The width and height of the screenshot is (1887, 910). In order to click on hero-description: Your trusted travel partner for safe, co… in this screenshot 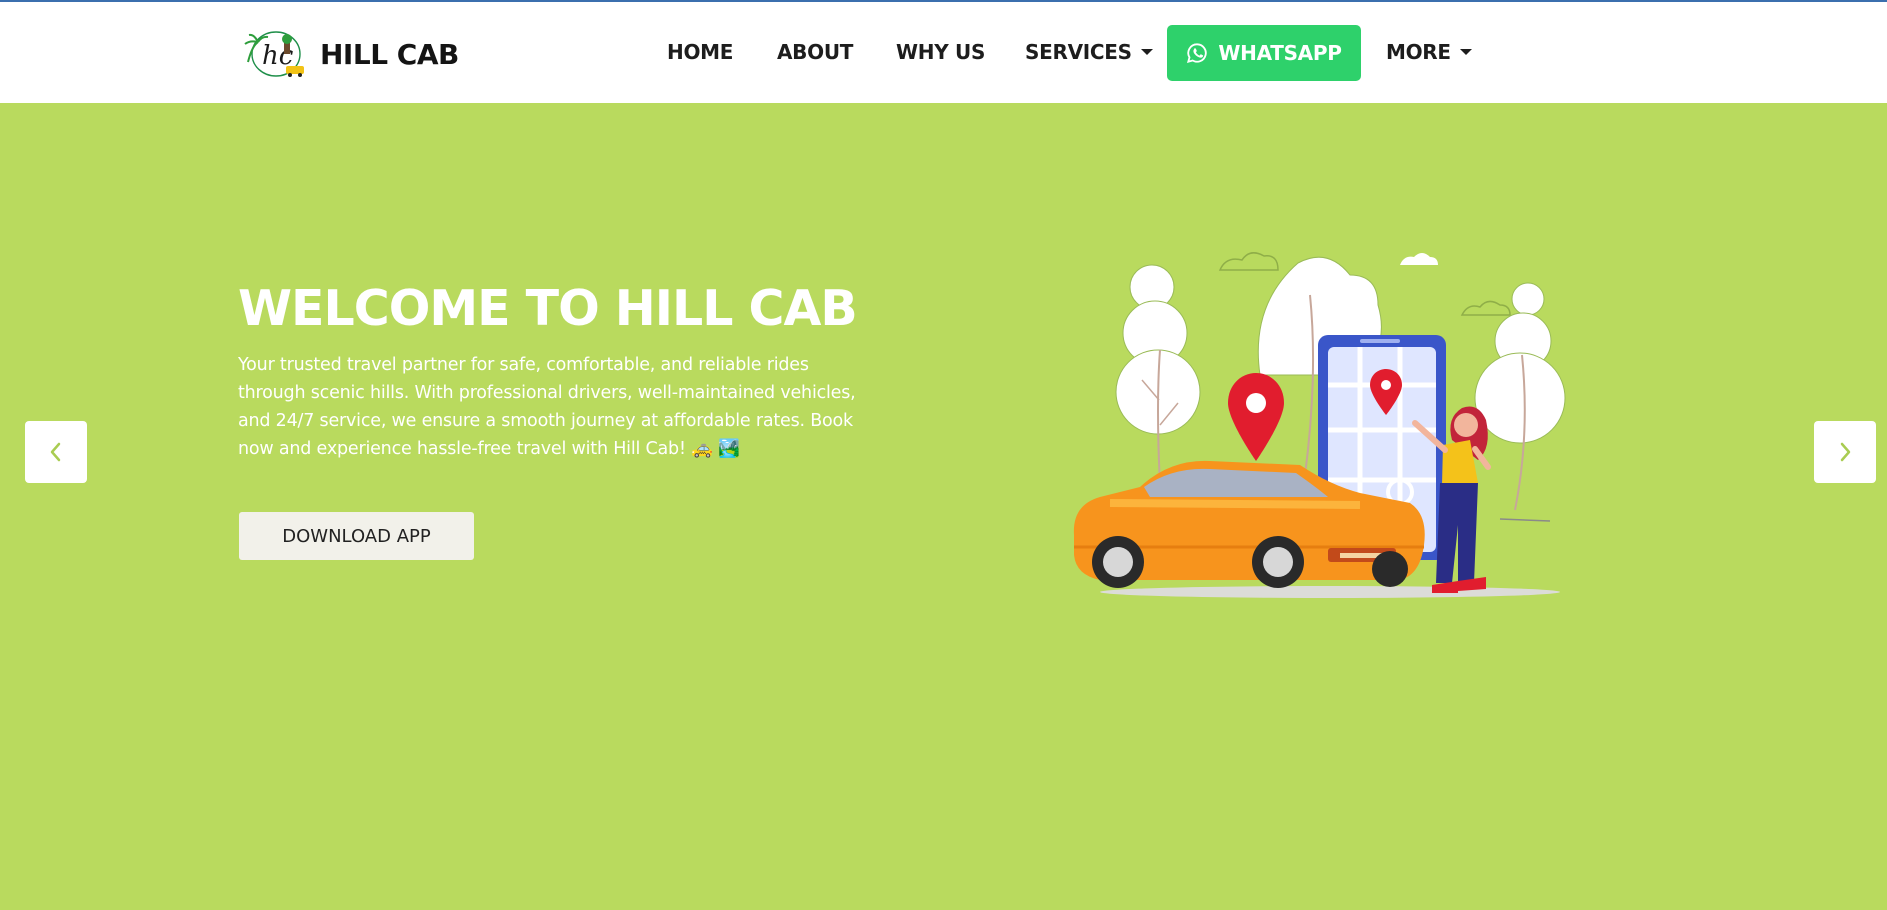, I will do `click(547, 407)`.